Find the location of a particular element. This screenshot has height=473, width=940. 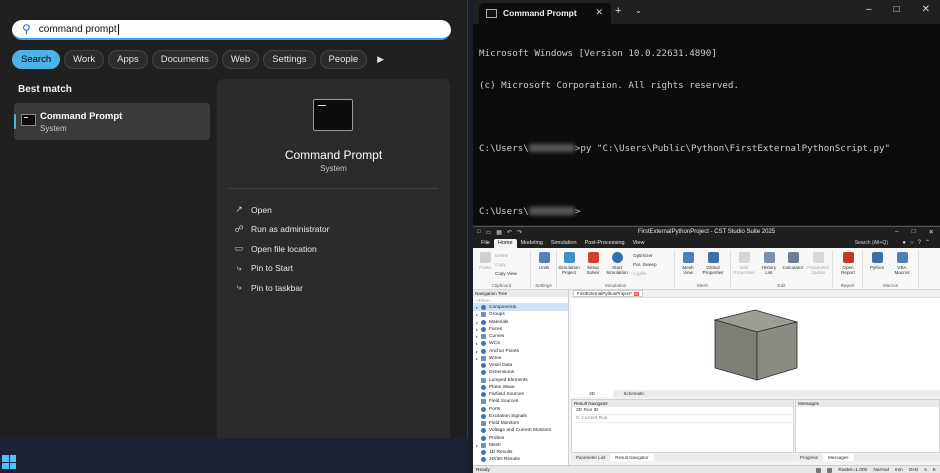

filter-settings: Settings is located at coordinates (289, 59).